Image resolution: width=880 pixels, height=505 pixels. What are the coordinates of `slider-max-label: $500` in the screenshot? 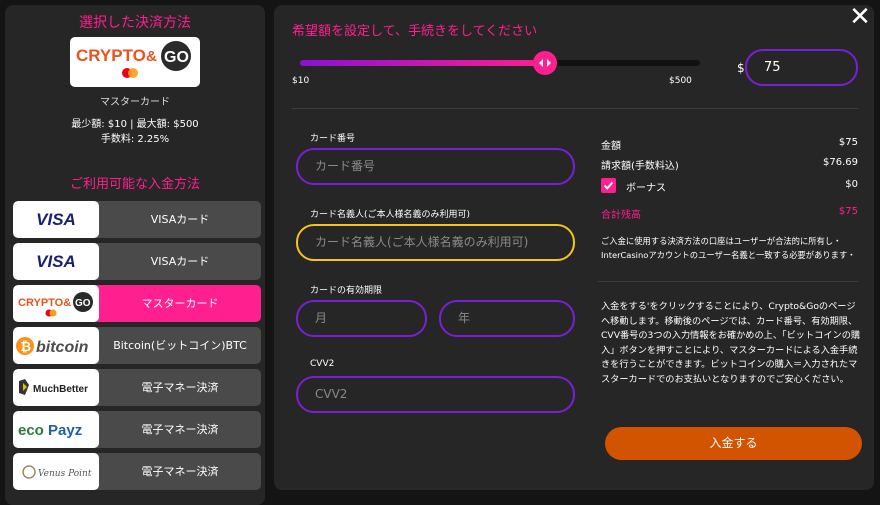 It's located at (680, 81).